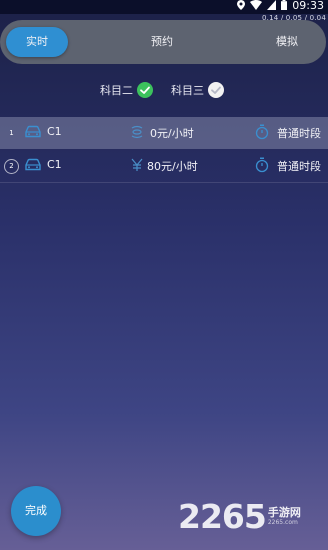  I want to click on tab-realtime: 实时, so click(37, 42).